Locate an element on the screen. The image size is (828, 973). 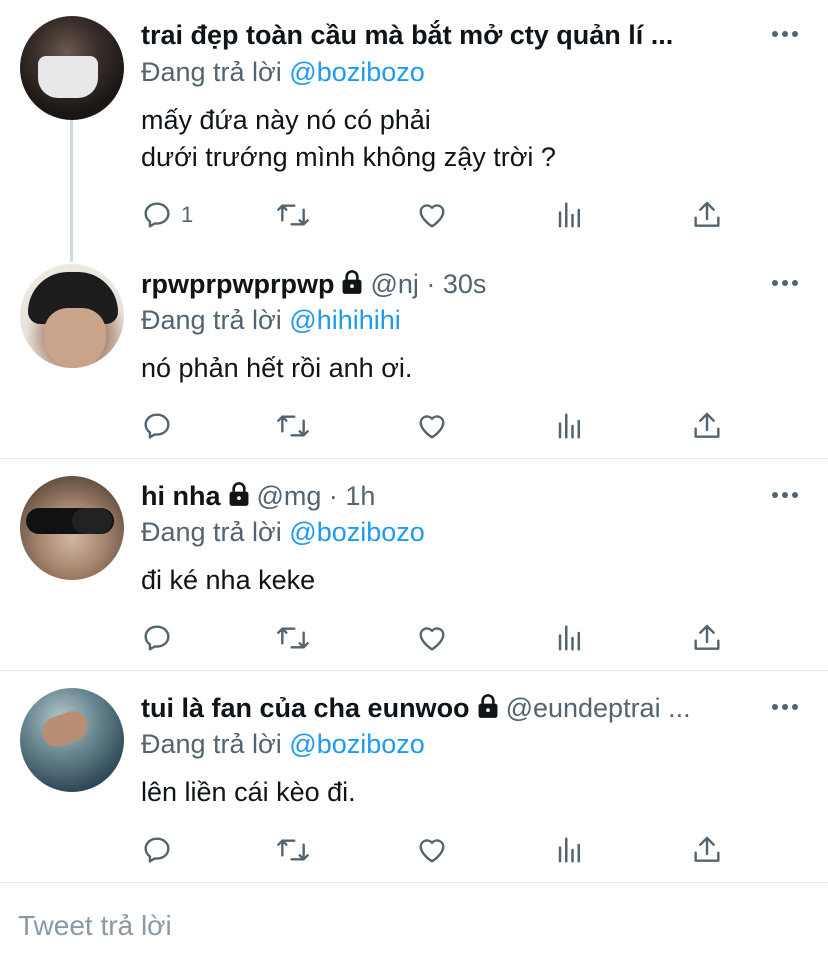
tweet-text: đi ké nha keke is located at coordinates (228, 580).